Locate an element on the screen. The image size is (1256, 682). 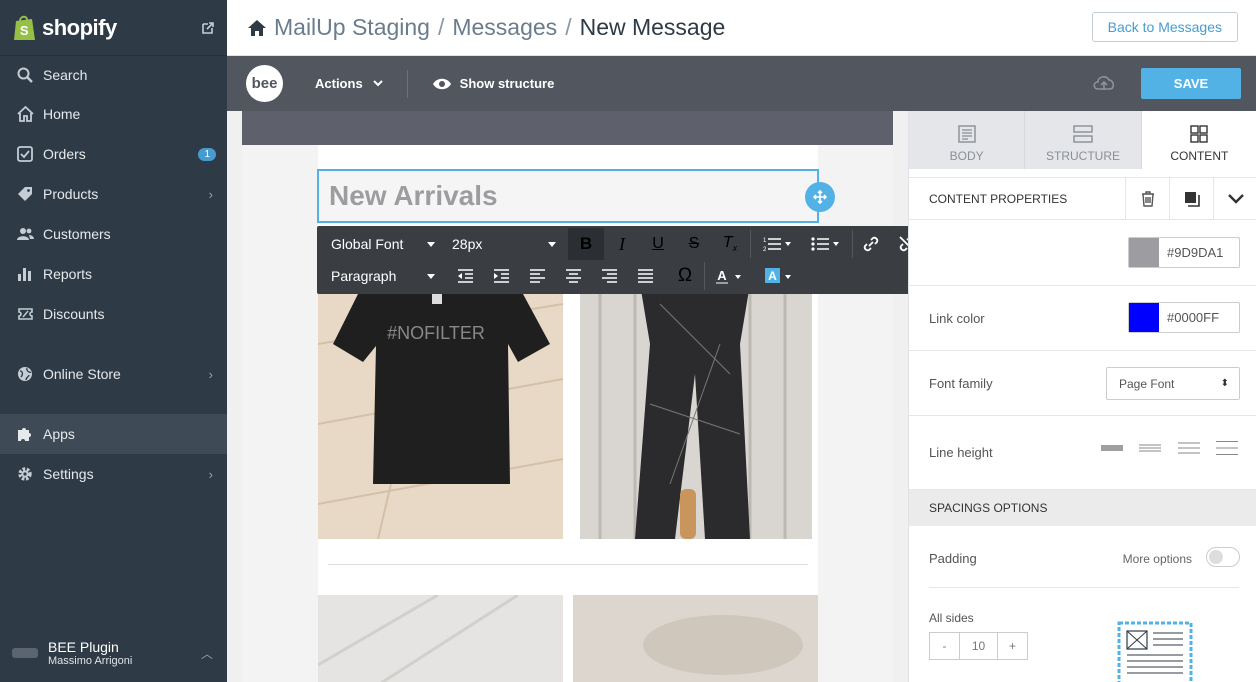
sidebar-item-customers: Customers is located at coordinates (113, 234).